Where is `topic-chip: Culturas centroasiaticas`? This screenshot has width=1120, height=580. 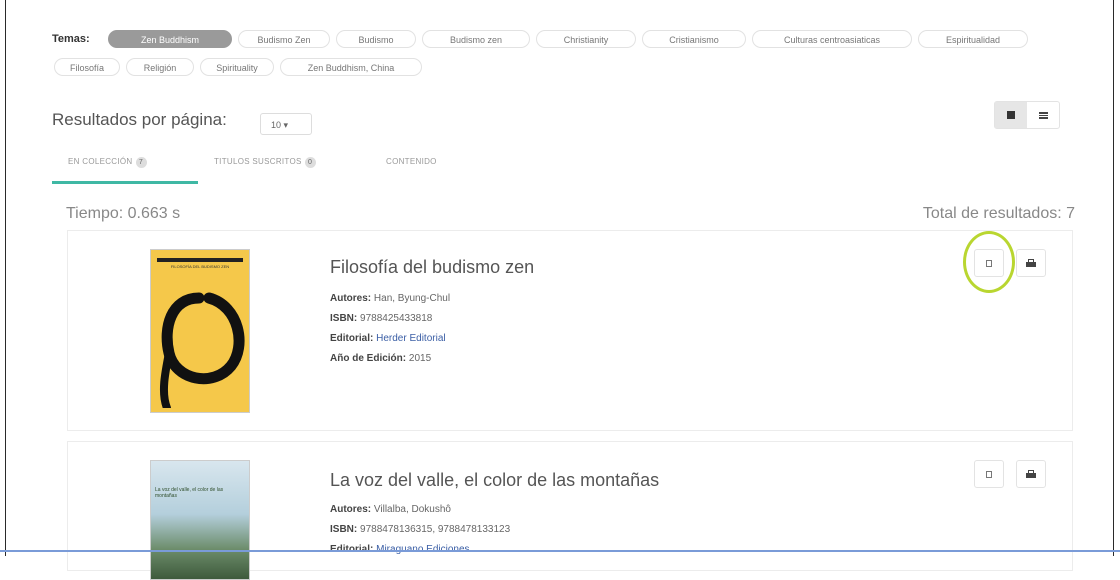
topic-chip: Culturas centroasiaticas is located at coordinates (832, 39).